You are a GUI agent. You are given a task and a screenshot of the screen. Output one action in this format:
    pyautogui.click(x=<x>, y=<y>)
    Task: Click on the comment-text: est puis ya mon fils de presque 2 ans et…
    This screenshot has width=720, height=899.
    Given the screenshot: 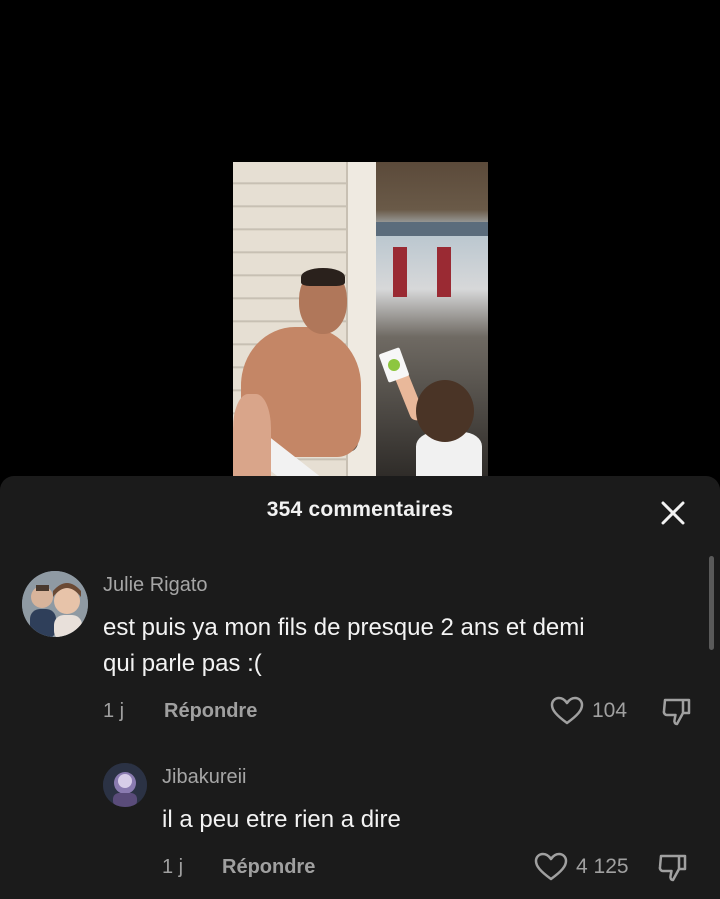 What is the action you would take?
    pyautogui.click(x=344, y=645)
    